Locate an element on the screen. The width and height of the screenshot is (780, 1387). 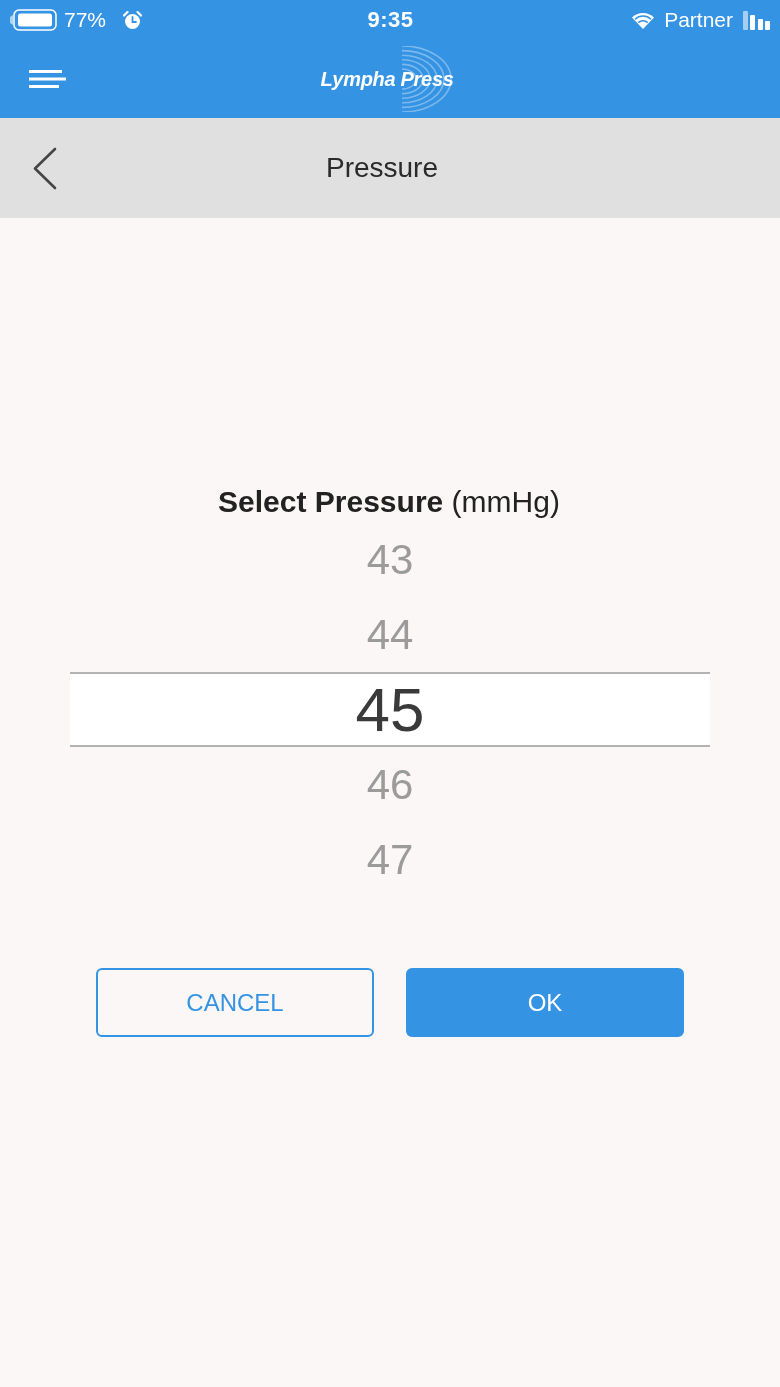
cancel-button: CANCEL is located at coordinates (235, 1002).